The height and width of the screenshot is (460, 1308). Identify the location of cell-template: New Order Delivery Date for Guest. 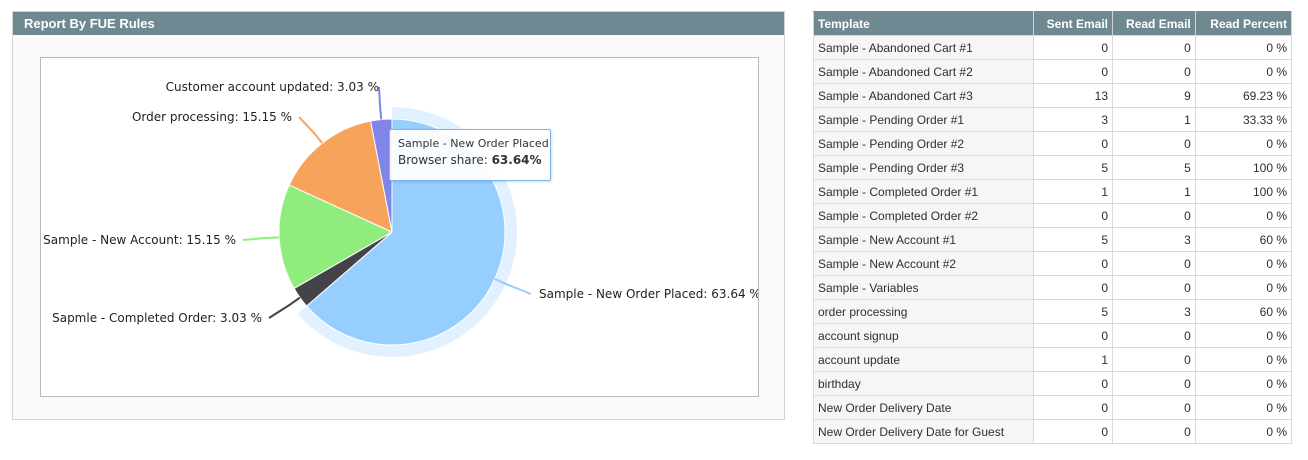
(923, 431).